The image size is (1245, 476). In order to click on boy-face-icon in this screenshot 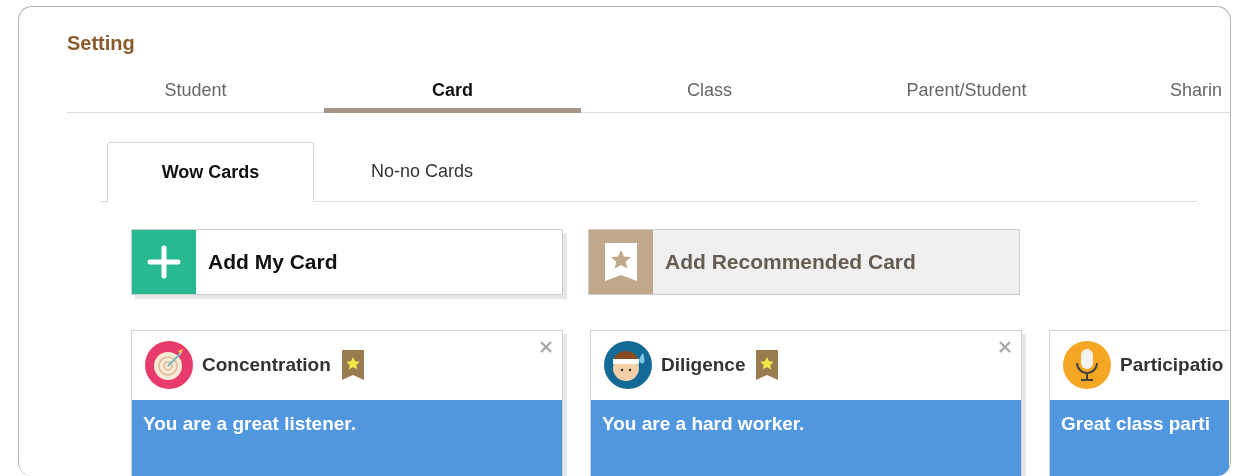, I will do `click(628, 365)`.